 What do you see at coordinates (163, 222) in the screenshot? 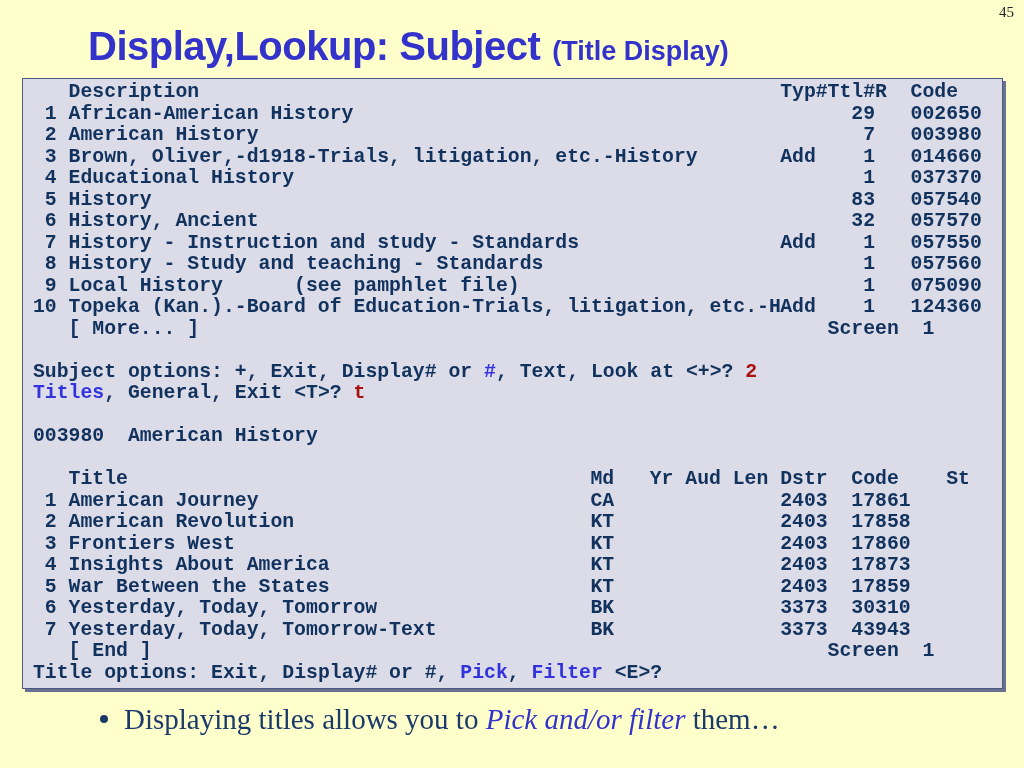
I see `table-cell: History, Ancient` at bounding box center [163, 222].